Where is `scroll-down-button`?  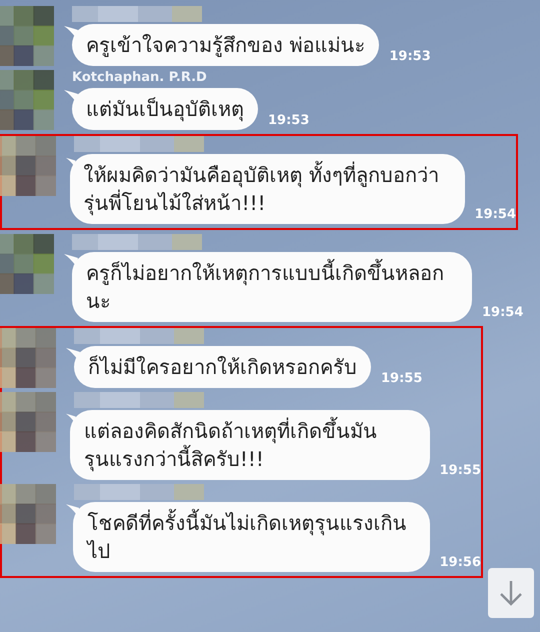 scroll-down-button is located at coordinates (511, 593).